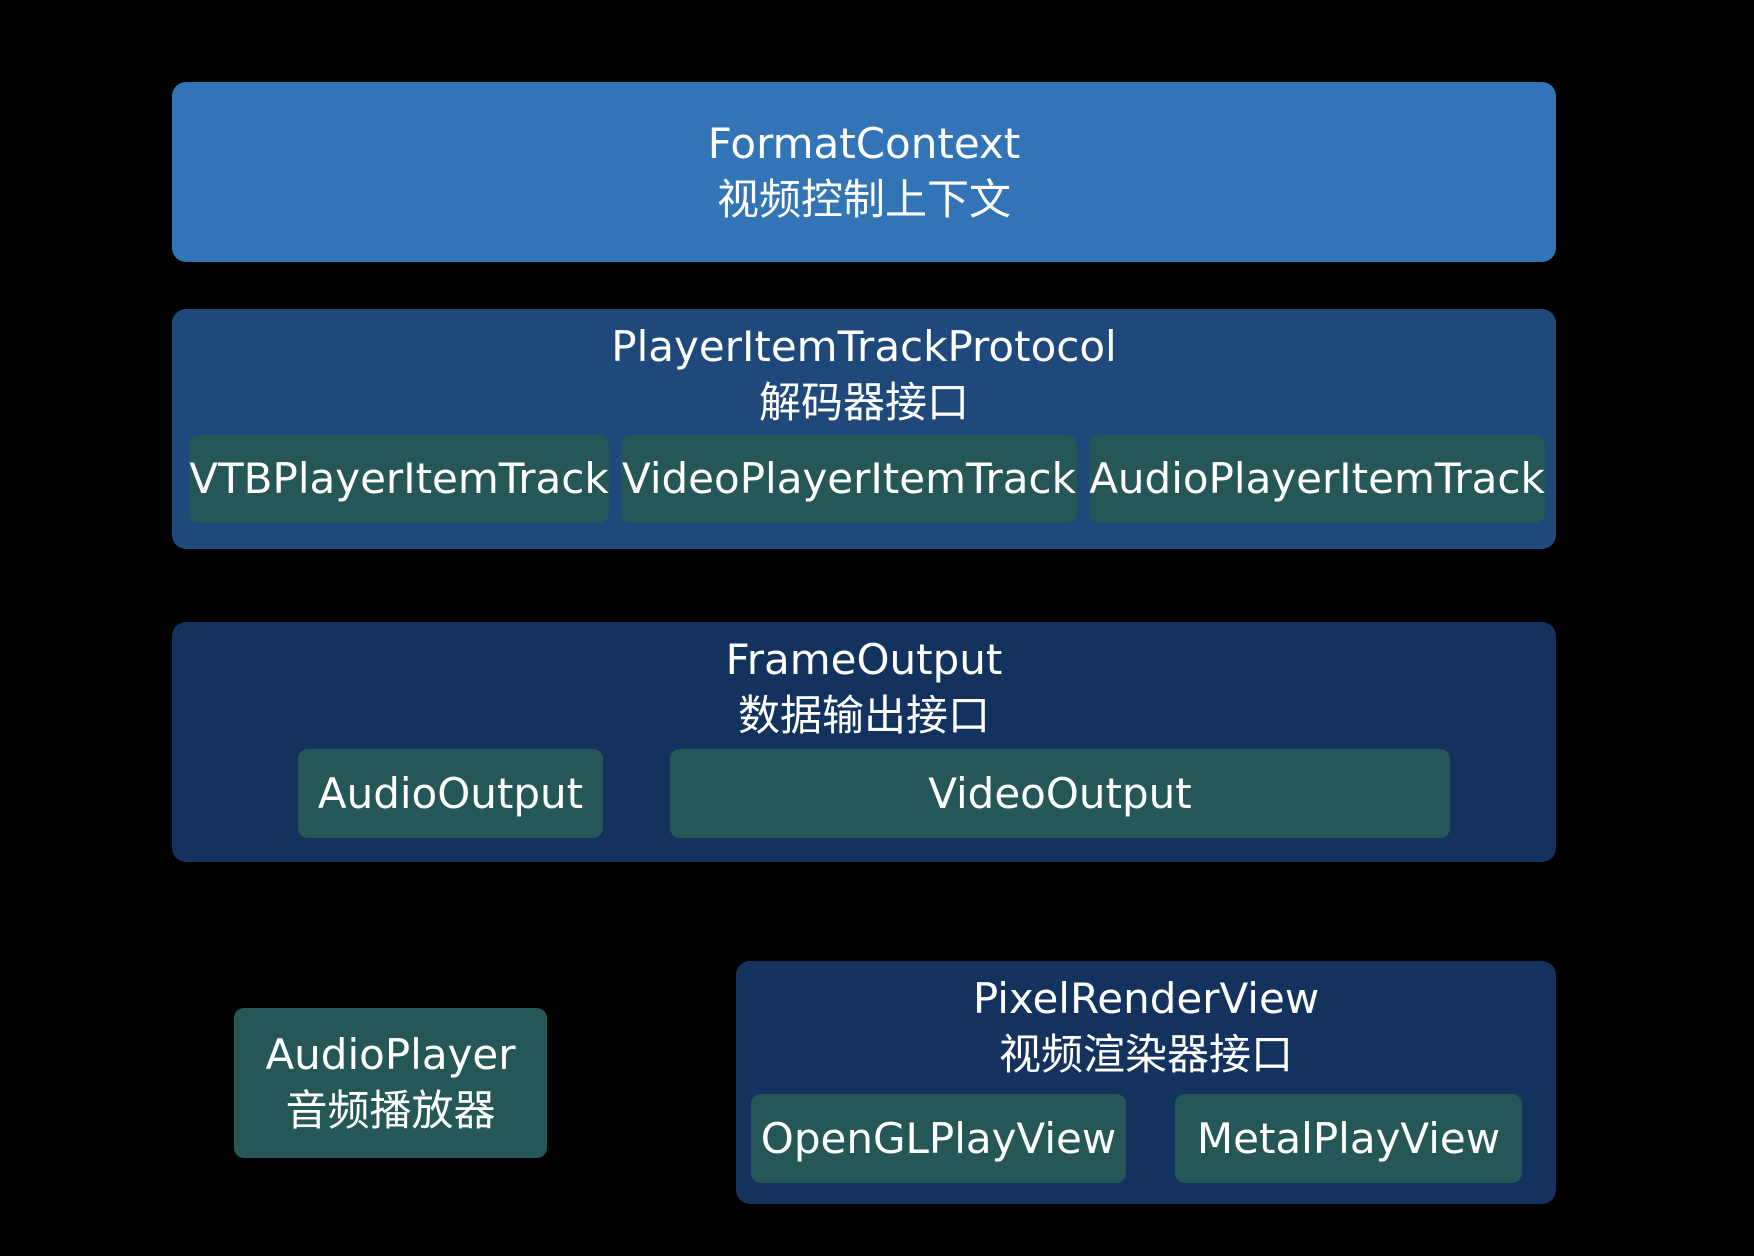 The image size is (1754, 1256). I want to click on opengl-play-view-box: OpenGLPlayView, so click(938, 1138).